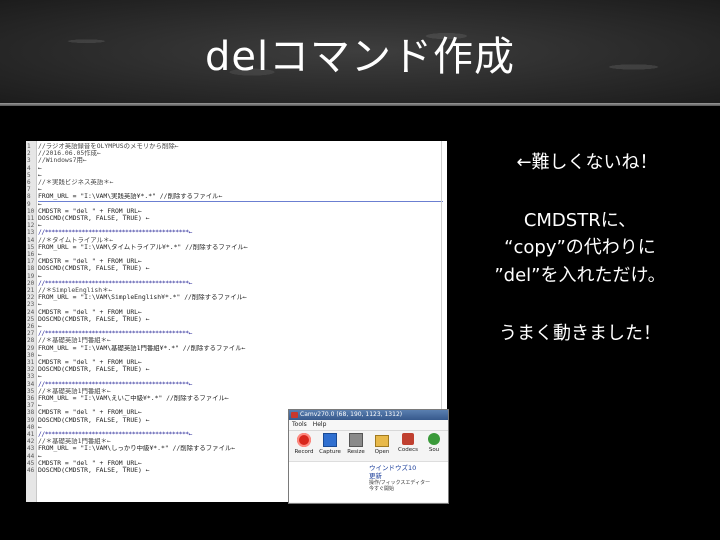 The width and height of the screenshot is (720, 540). I want to click on line-number: 41, so click(31, 434).